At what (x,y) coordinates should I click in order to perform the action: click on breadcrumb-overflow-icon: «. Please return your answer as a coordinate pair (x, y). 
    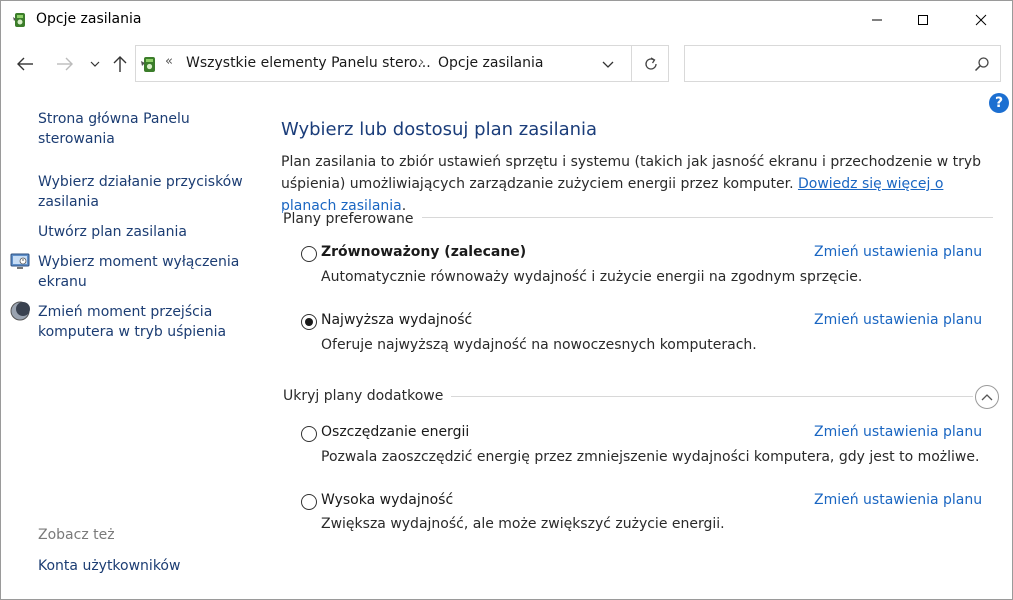
    Looking at the image, I should click on (169, 61).